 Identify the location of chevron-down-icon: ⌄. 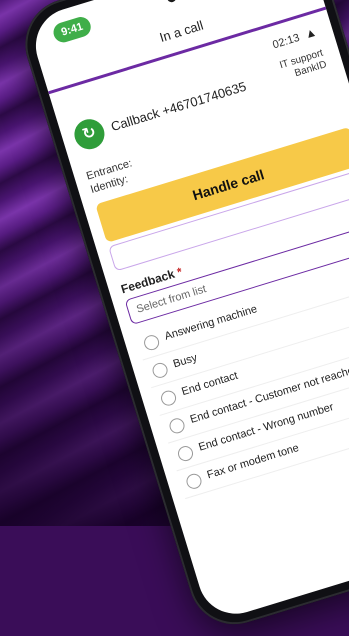
(347, 183).